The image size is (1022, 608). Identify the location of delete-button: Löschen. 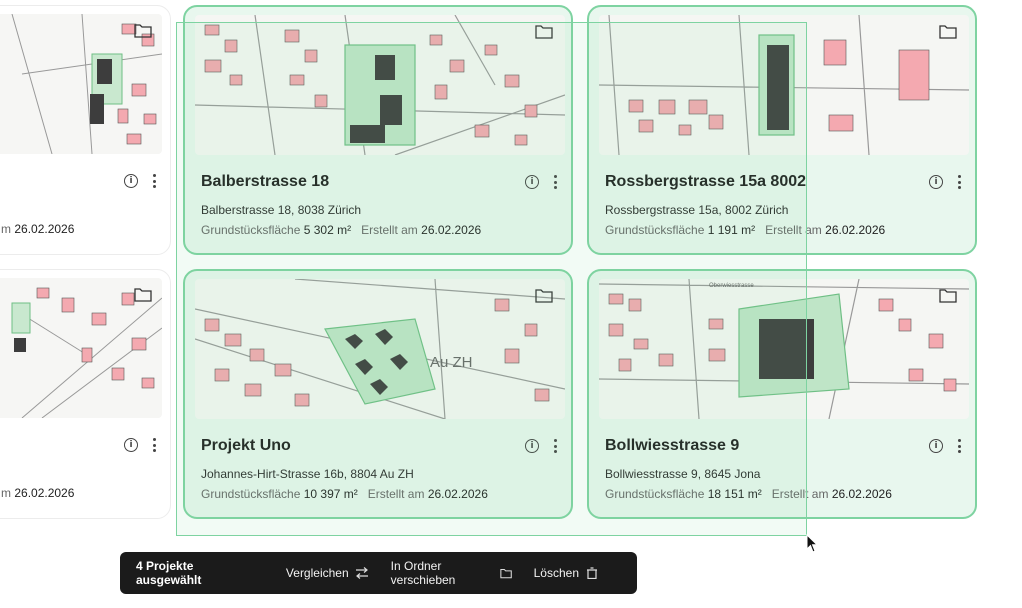
(566, 573).